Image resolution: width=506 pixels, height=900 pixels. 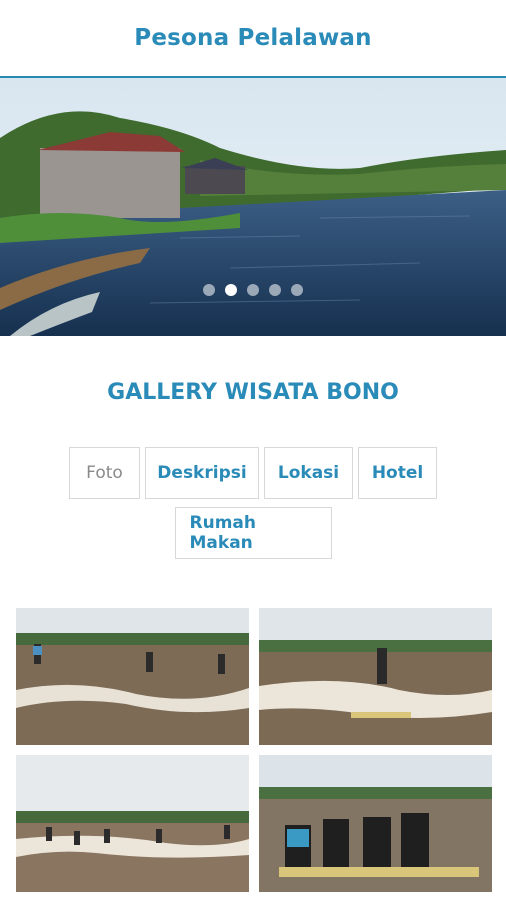 I want to click on app-header: Pesona Pelalawan, so click(x=253, y=39).